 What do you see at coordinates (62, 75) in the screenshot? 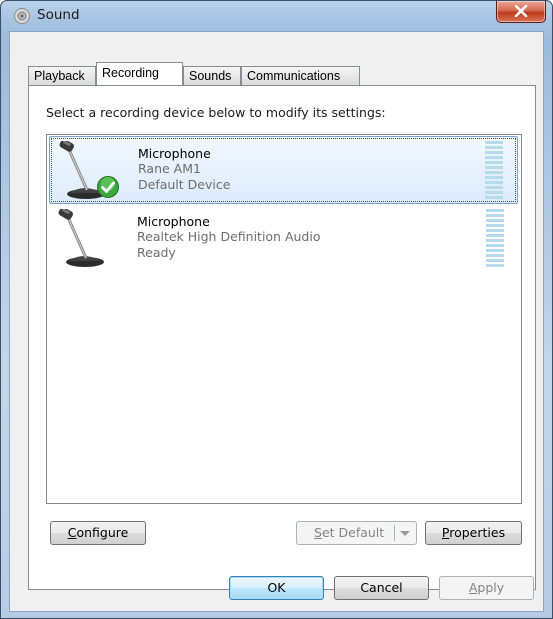
I see `tab-playback: Playback` at bounding box center [62, 75].